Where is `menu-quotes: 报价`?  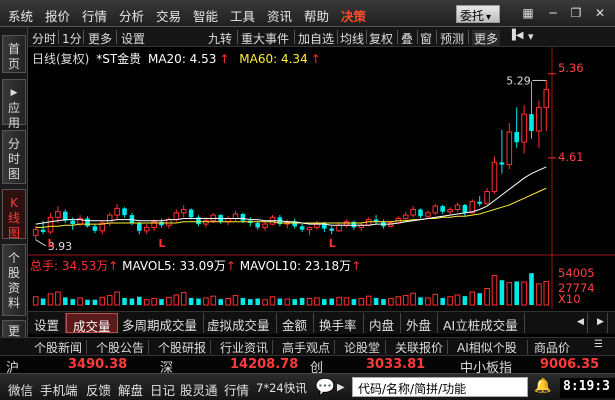 menu-quotes: 报价 is located at coordinates (57, 15).